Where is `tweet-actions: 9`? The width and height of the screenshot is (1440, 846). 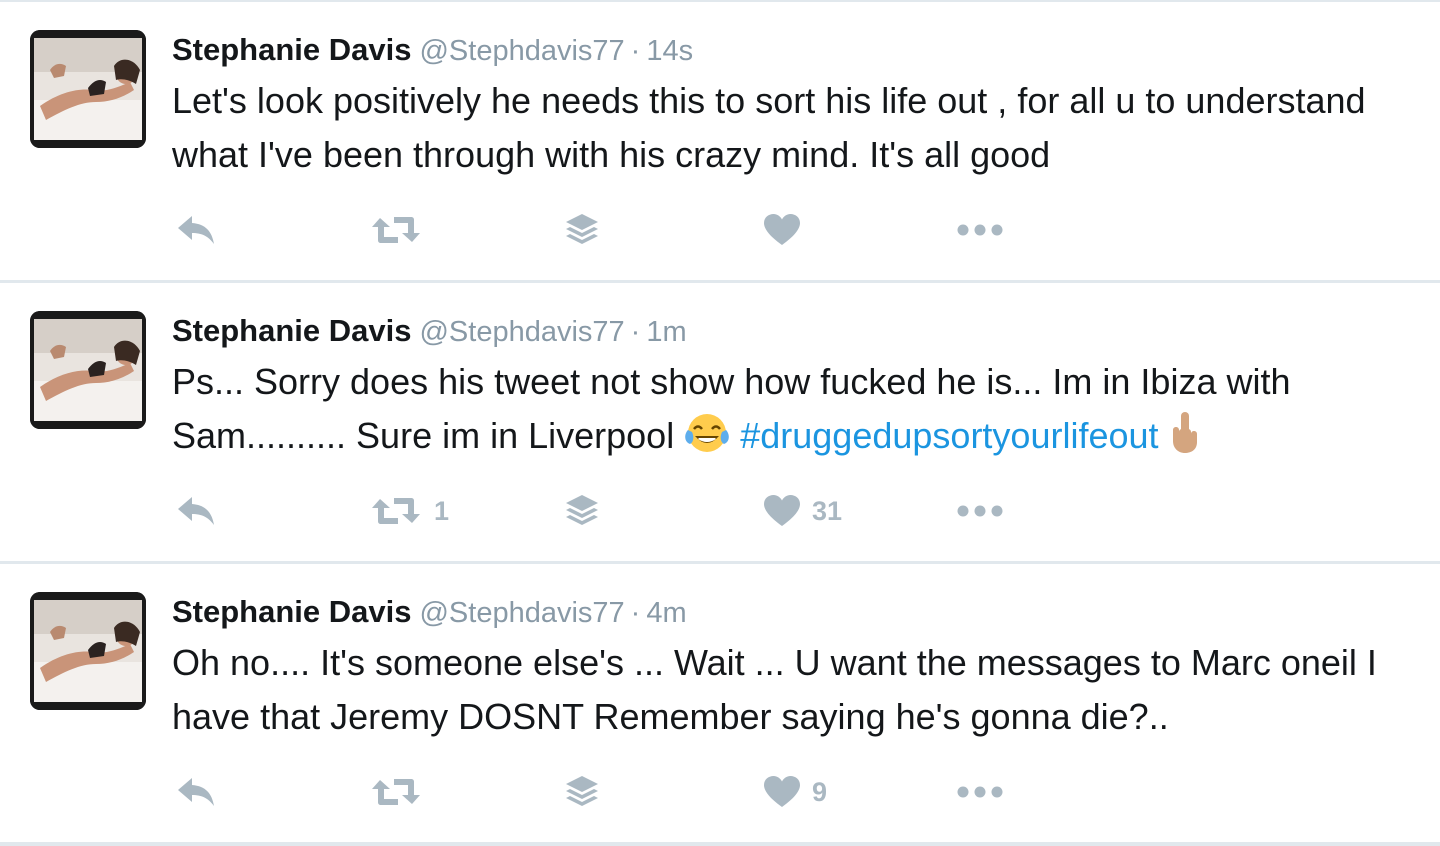 tweet-actions: 9 is located at coordinates (622, 792).